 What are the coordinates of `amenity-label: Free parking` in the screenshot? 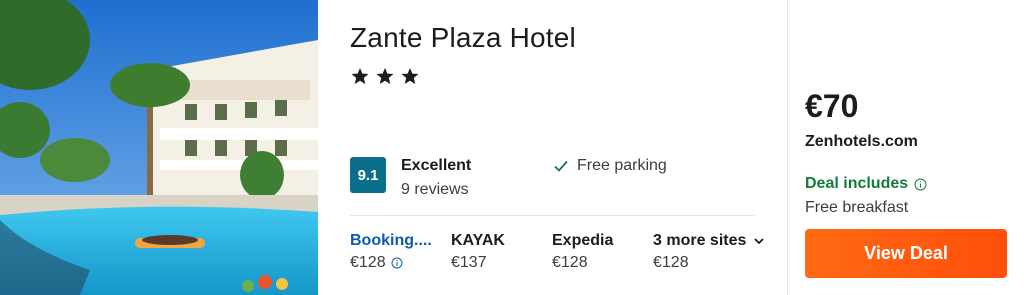 It's located at (622, 165).